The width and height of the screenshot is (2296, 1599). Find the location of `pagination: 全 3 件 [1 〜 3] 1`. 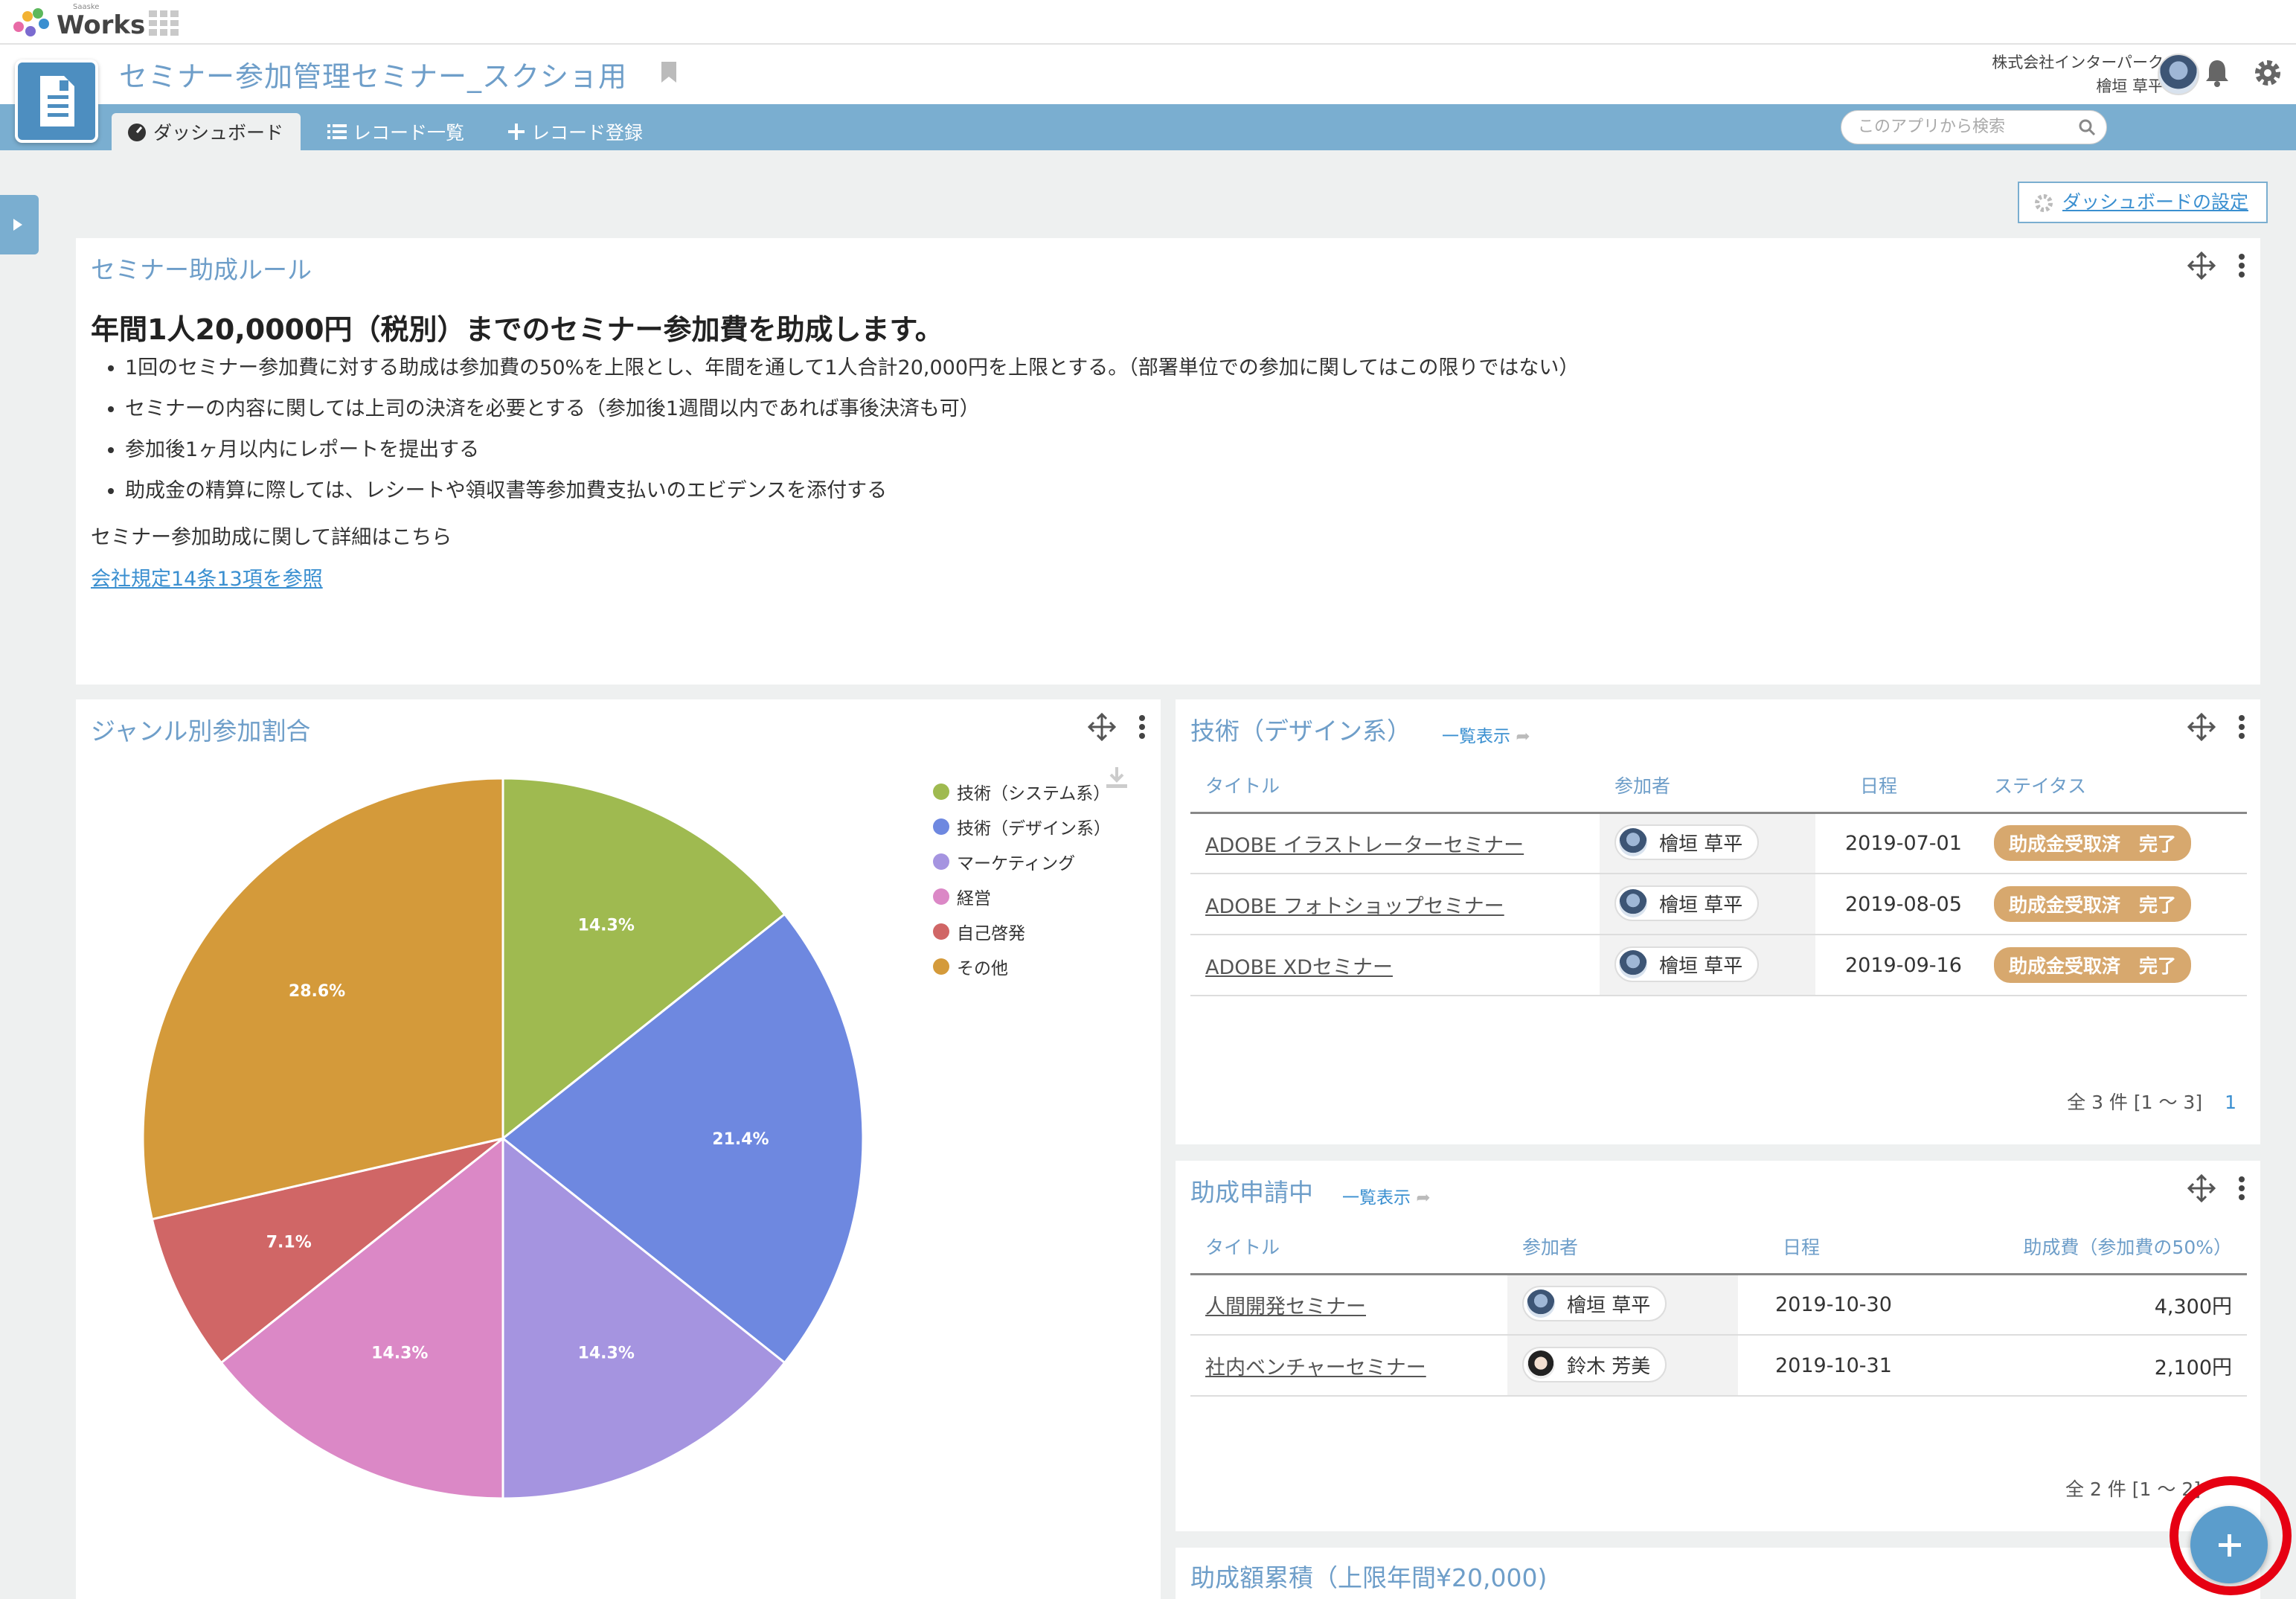

pagination: 全 3 件 [1 〜 3] 1 is located at coordinates (2151, 1101).